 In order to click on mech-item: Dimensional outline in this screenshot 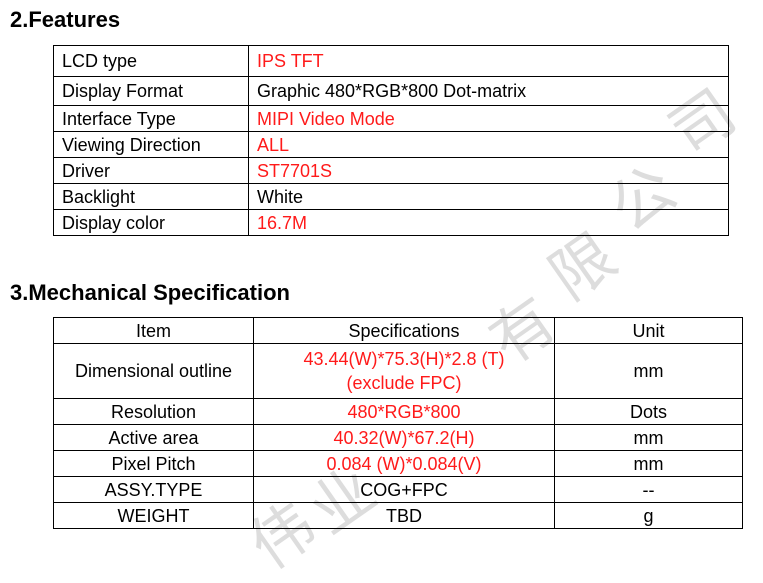, I will do `click(153, 371)`.